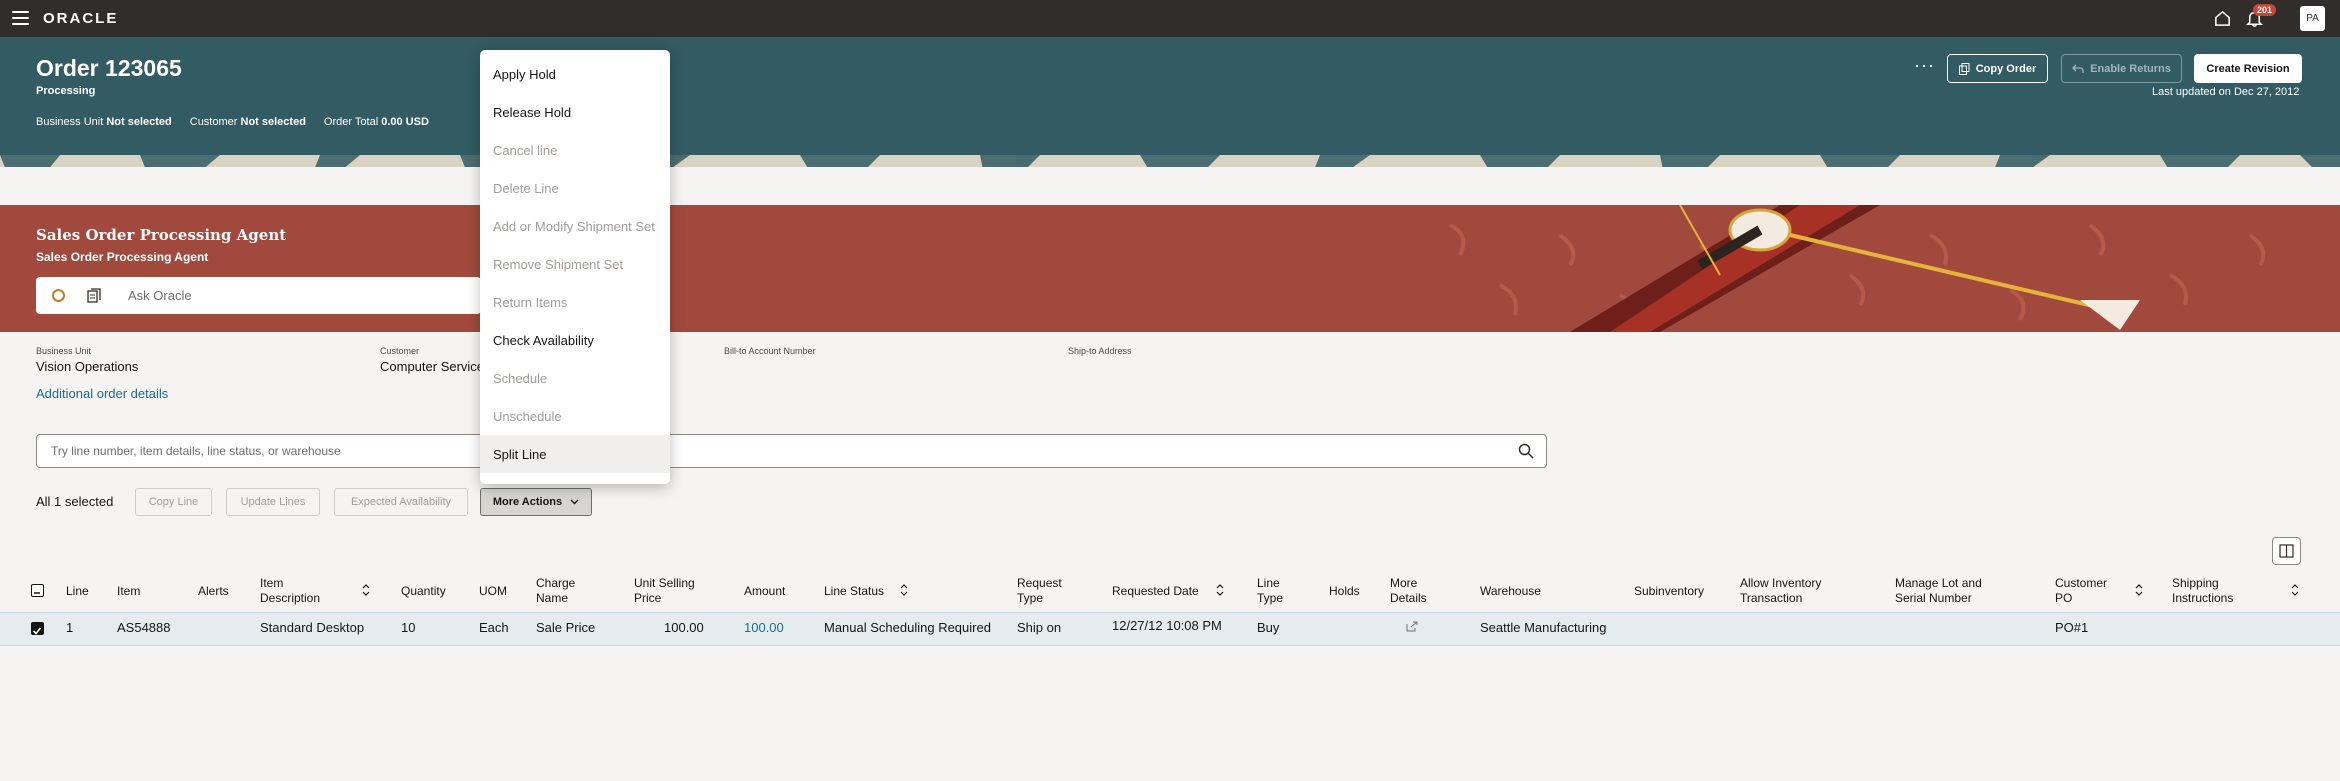 The width and height of the screenshot is (2340, 781). Describe the element at coordinates (575, 302) in the screenshot. I see `menu-item-return-items: Return Items` at that location.